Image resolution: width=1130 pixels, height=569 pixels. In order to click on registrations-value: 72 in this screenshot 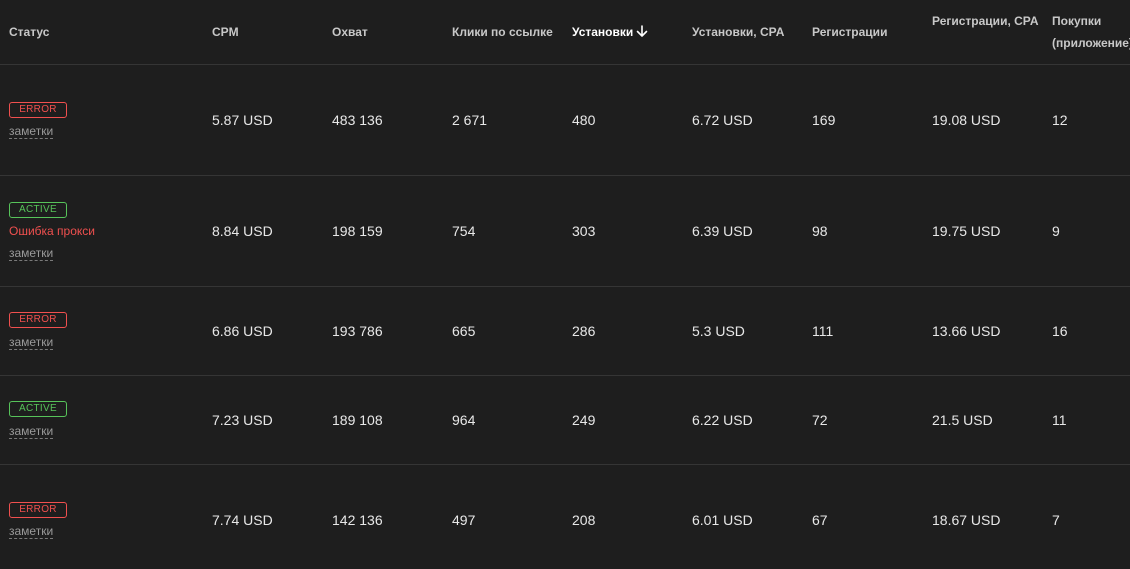, I will do `click(820, 420)`.